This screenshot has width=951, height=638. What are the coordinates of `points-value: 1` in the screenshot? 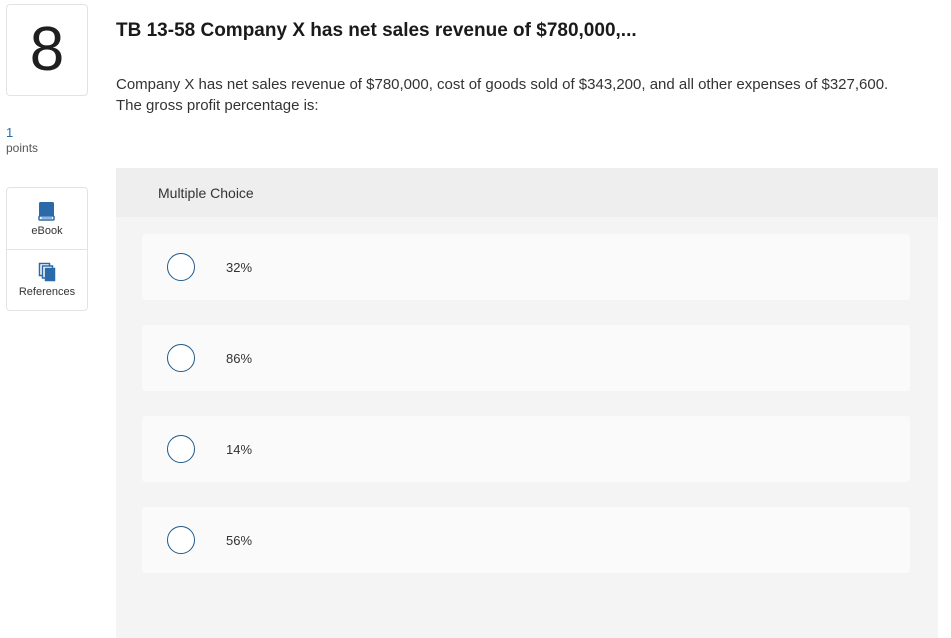 It's located at (10, 132).